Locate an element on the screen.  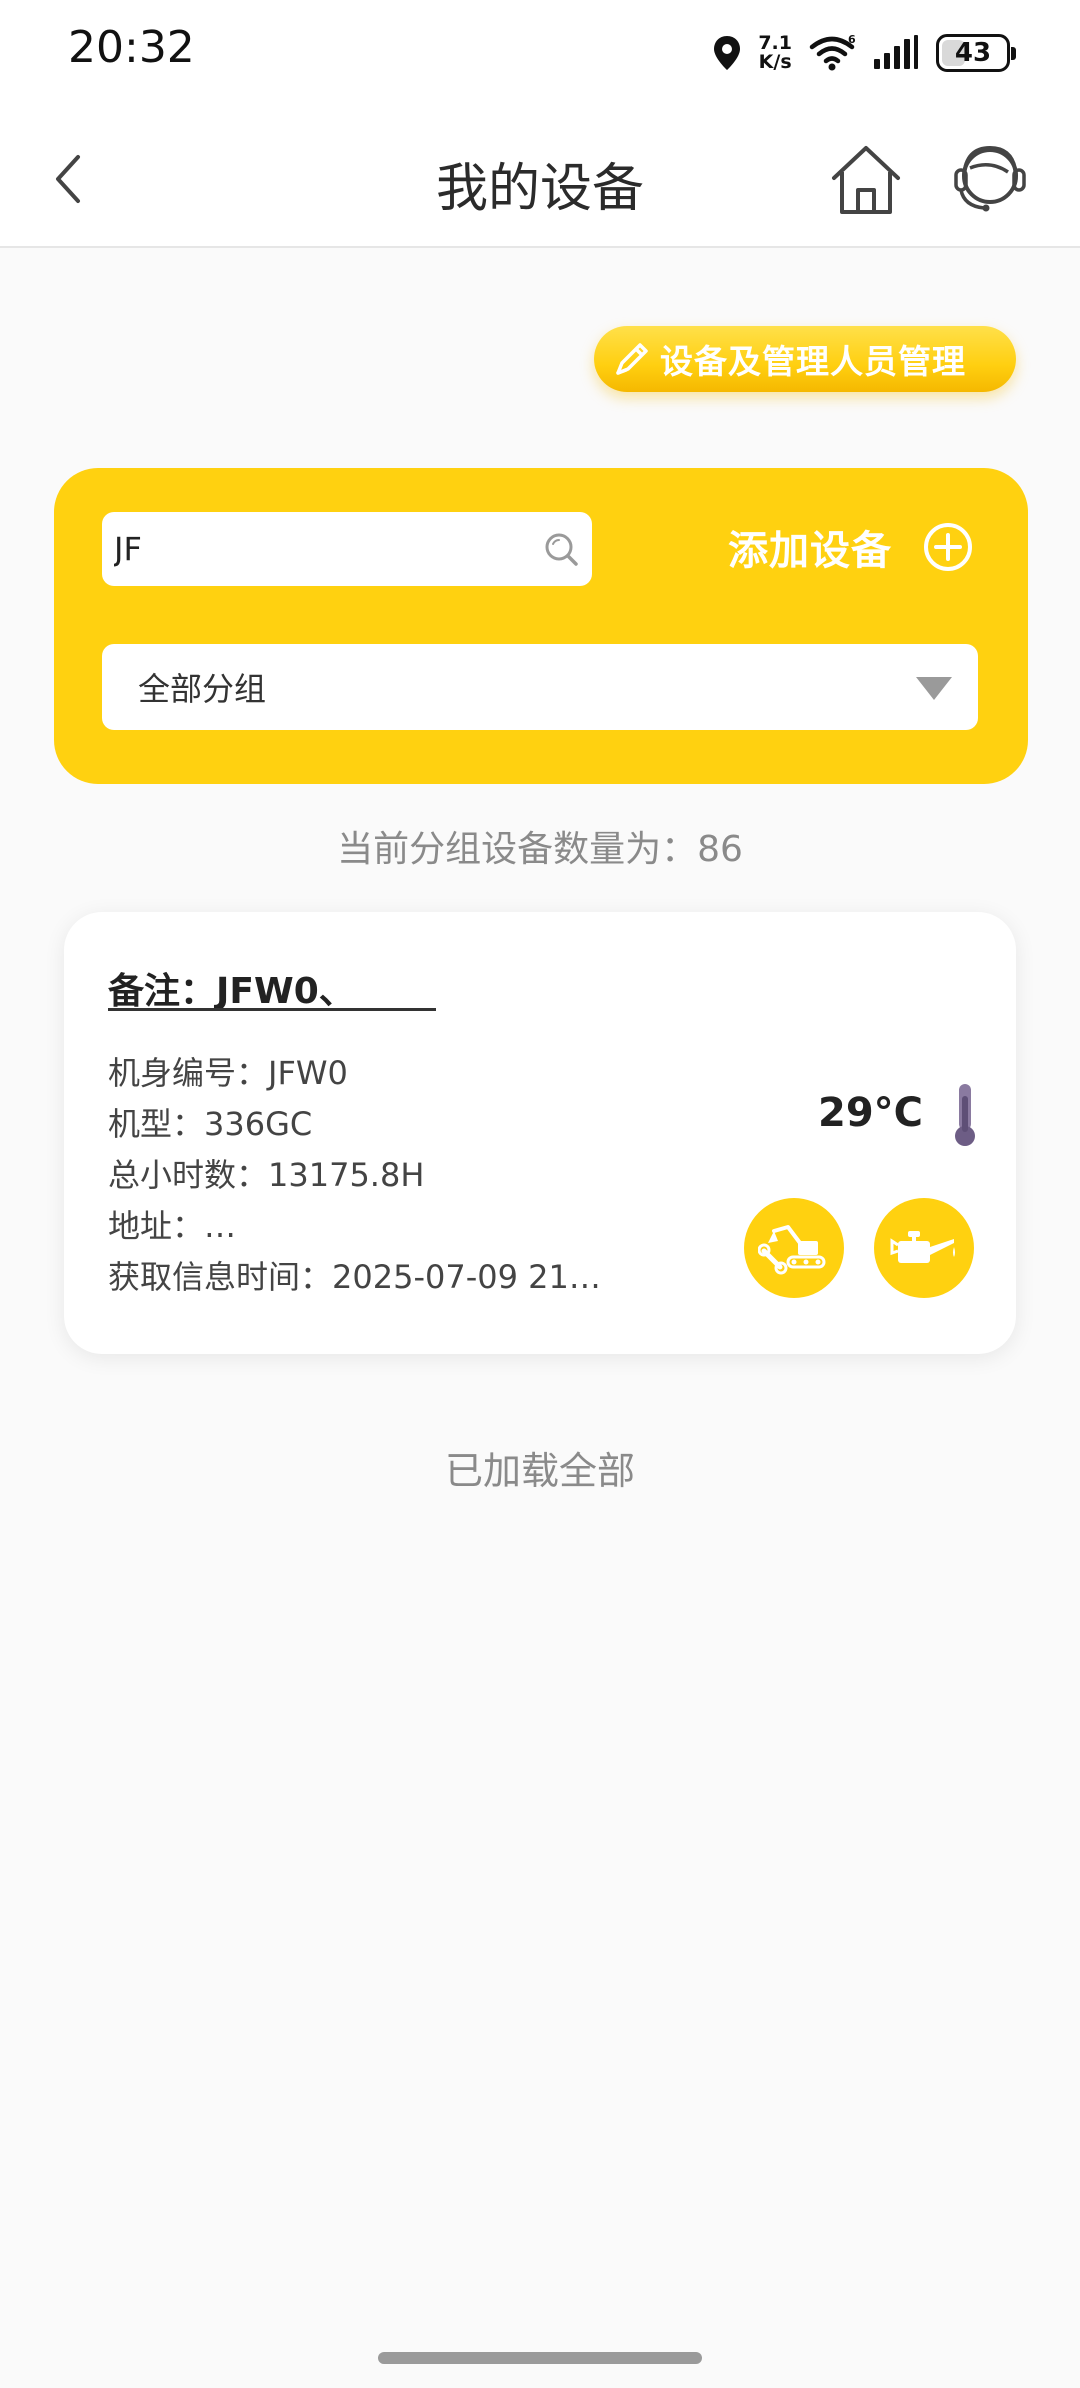
filter-panel: 添加设备 全部分组 is located at coordinates (541, 626).